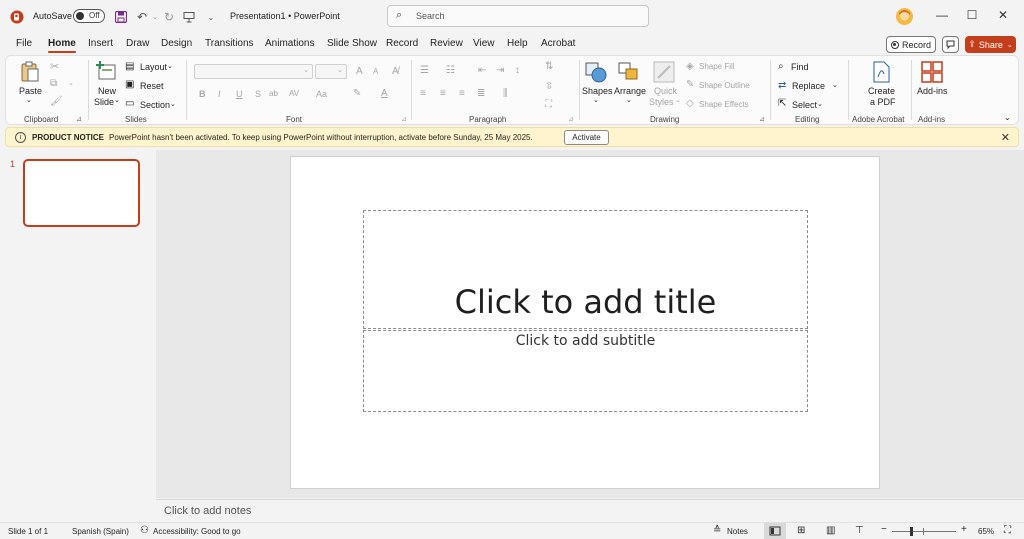 The image size is (1024, 539). I want to click on replace-button: Replace, so click(808, 86).